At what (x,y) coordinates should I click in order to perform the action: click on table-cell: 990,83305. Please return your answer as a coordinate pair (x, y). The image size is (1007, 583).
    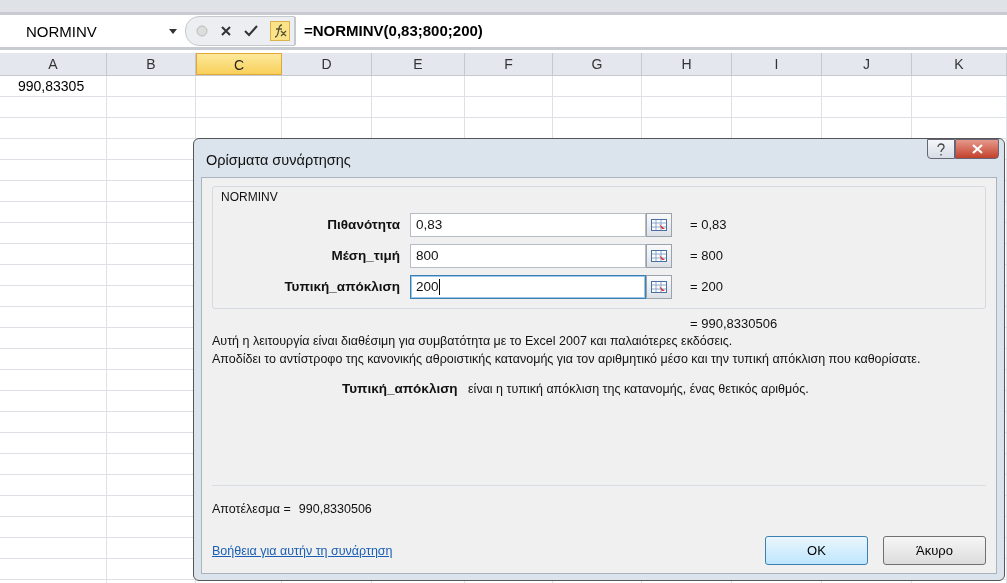
    Looking at the image, I should click on (53, 86).